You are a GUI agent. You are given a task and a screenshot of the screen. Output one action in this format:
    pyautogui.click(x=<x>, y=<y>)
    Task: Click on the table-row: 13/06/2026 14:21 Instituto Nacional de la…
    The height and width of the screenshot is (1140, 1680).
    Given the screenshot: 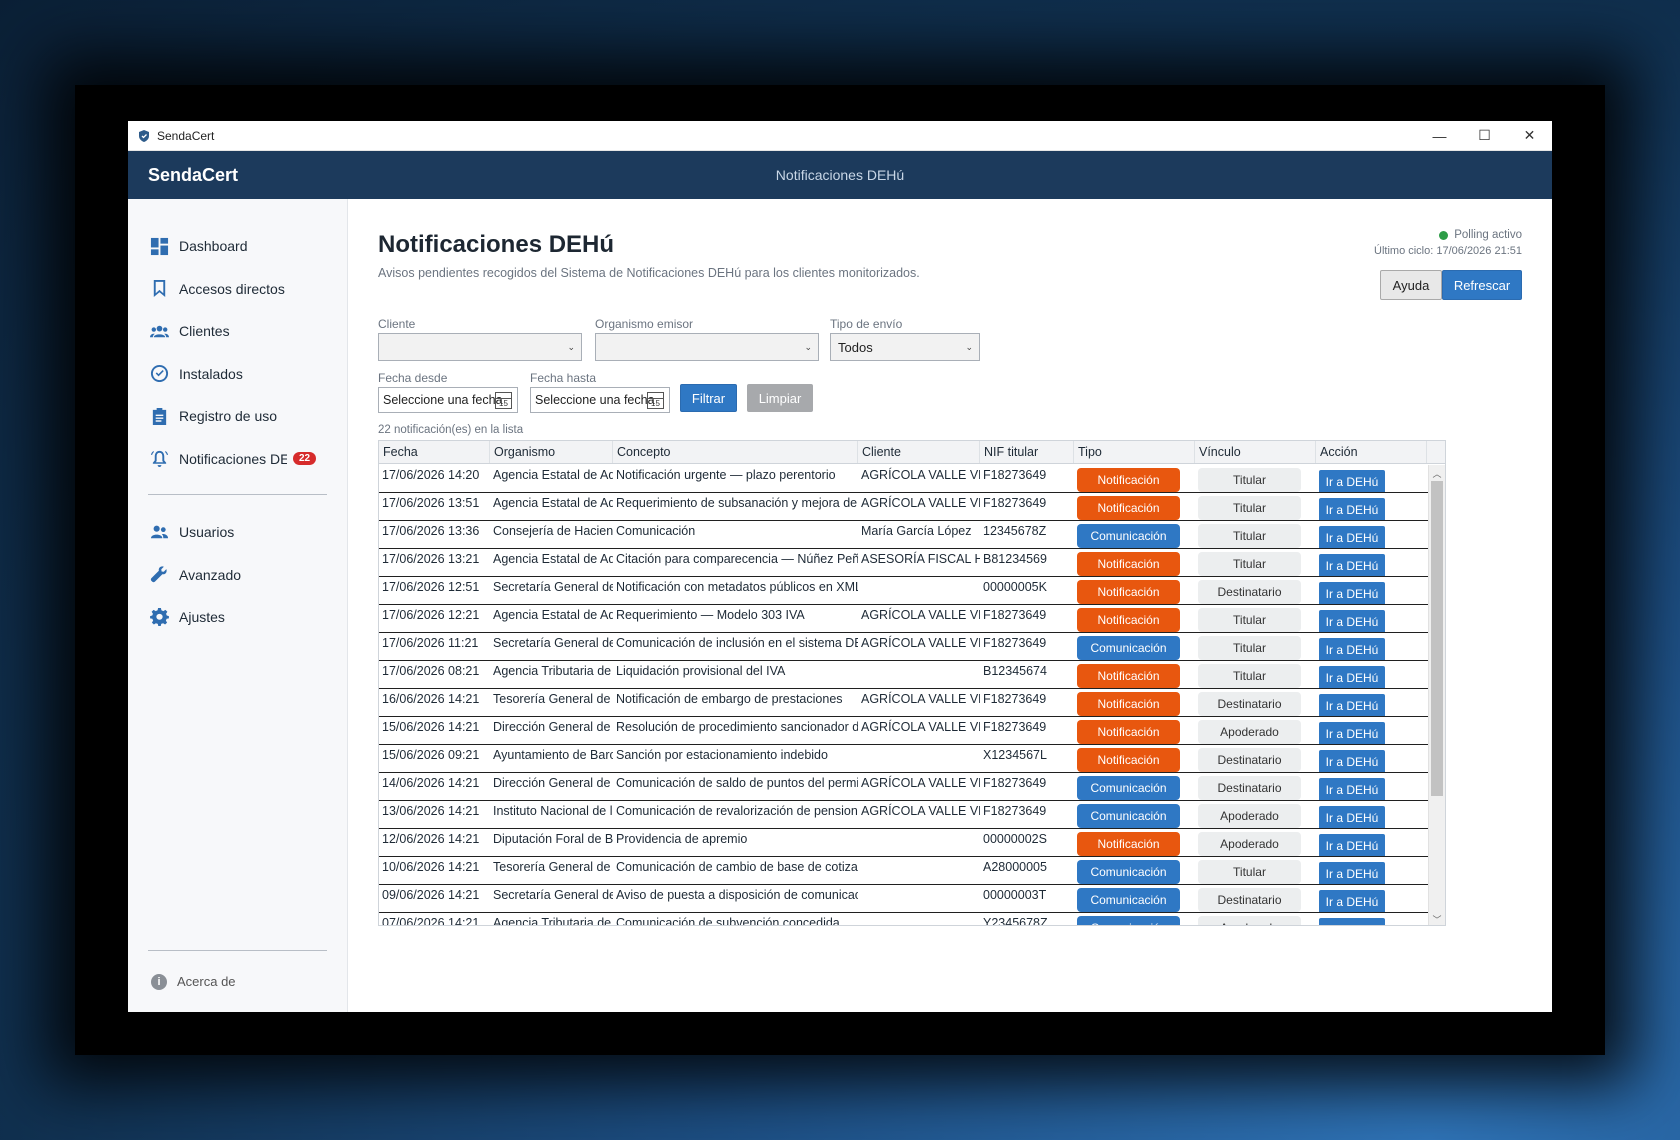 What is the action you would take?
    pyautogui.click(x=904, y=815)
    